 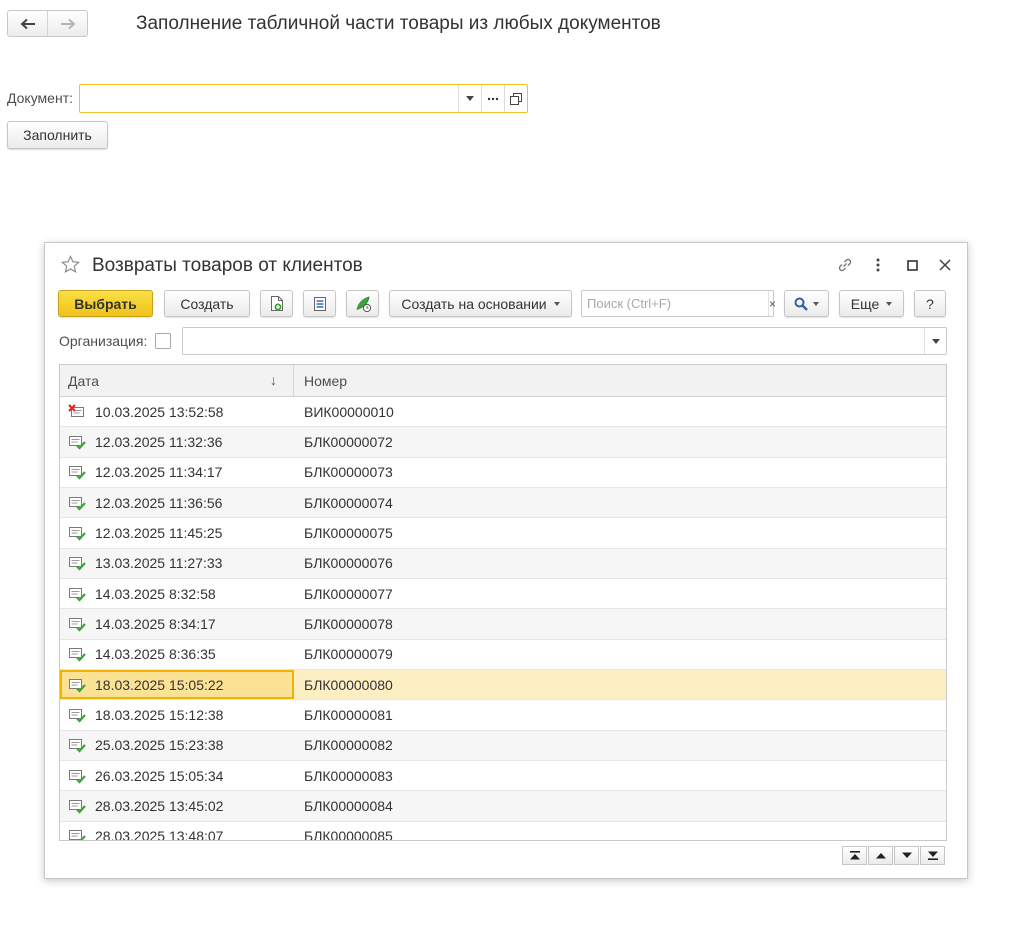 I want to click on date-cell: 28.03.2025 13:48:07, so click(x=177, y=831).